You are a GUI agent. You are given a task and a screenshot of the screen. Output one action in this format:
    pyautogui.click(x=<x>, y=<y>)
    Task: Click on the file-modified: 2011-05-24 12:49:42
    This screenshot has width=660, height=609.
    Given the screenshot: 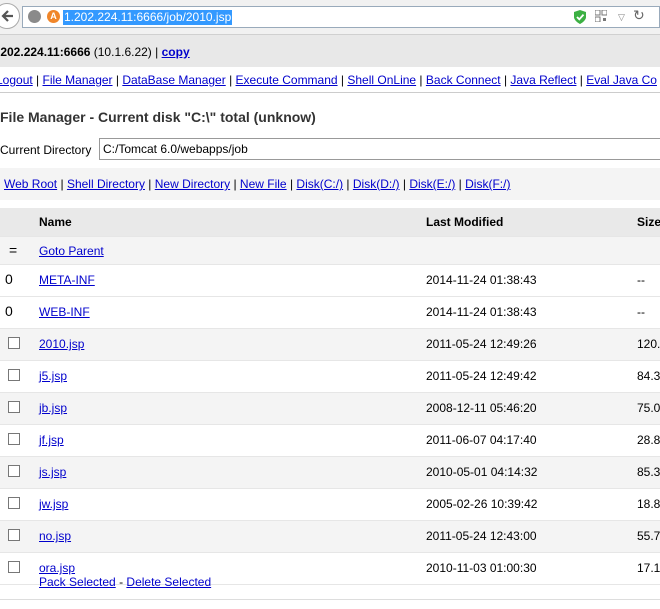 What is the action you would take?
    pyautogui.click(x=481, y=376)
    